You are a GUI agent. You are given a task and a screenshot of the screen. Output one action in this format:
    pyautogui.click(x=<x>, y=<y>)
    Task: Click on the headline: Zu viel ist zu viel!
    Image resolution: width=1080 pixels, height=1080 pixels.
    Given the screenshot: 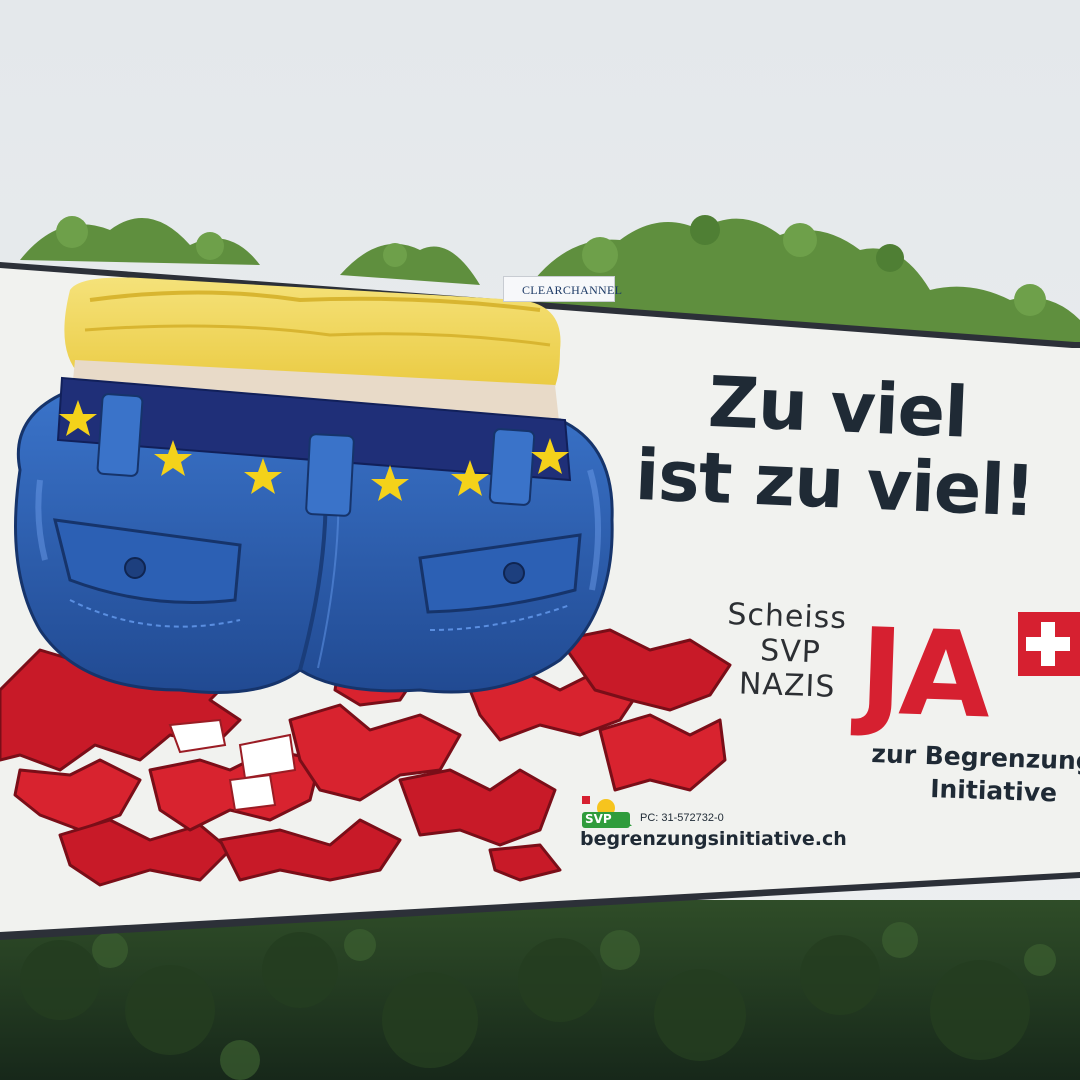 What is the action you would take?
    pyautogui.click(x=856, y=447)
    